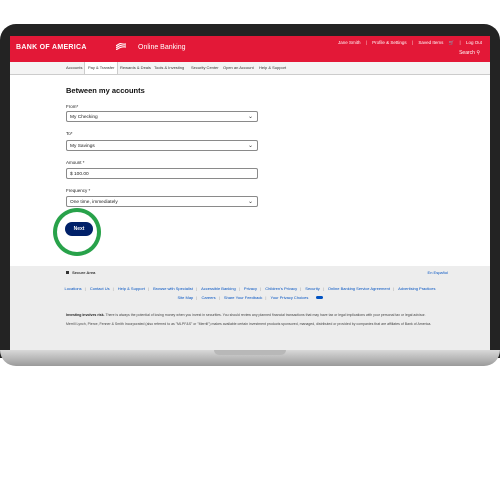 The image size is (500, 500). What do you see at coordinates (238, 67) in the screenshot?
I see `nav-open-account: Open an Account` at bounding box center [238, 67].